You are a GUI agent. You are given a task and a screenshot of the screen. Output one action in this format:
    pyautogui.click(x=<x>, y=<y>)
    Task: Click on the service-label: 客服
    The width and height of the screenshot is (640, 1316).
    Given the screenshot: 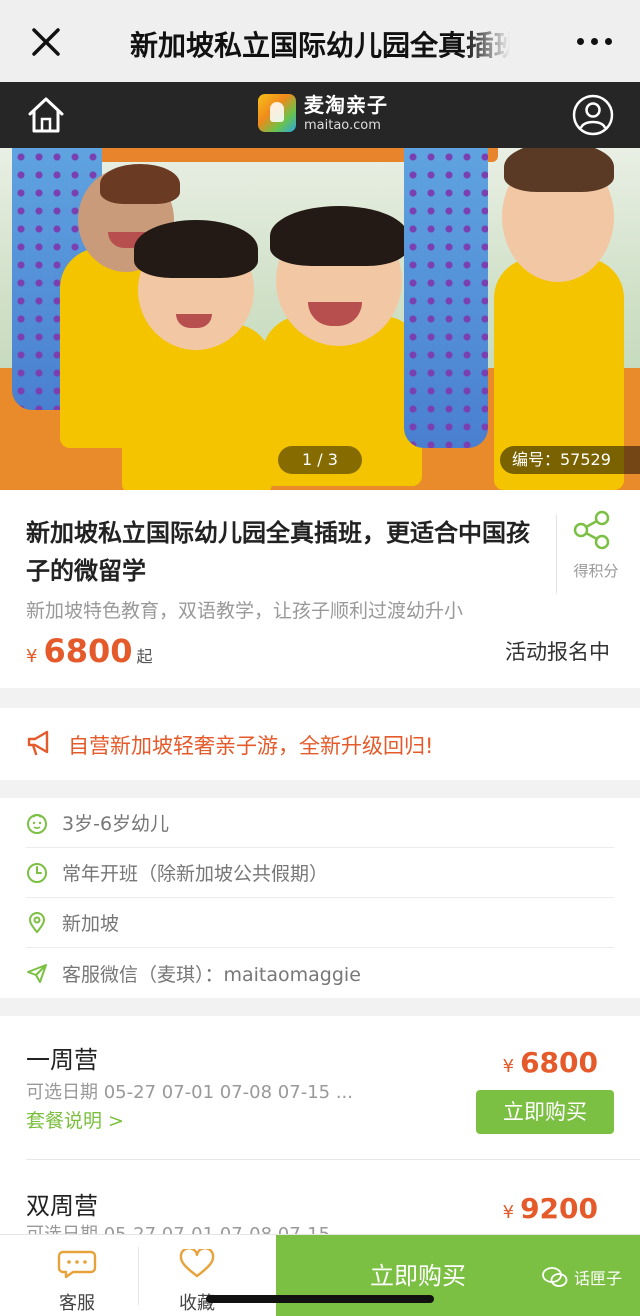 What is the action you would take?
    pyautogui.click(x=77, y=1303)
    